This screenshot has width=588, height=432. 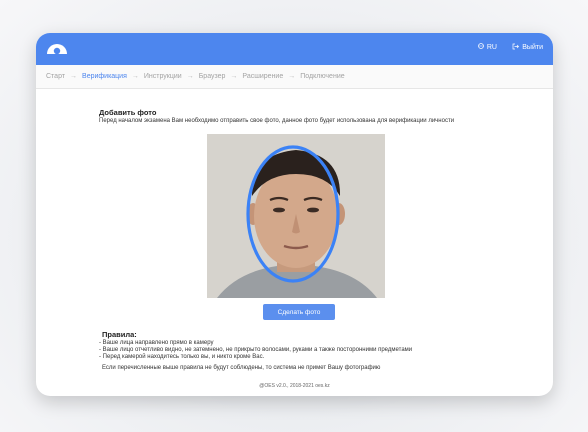 What do you see at coordinates (491, 47) in the screenshot?
I see `language-label: RU` at bounding box center [491, 47].